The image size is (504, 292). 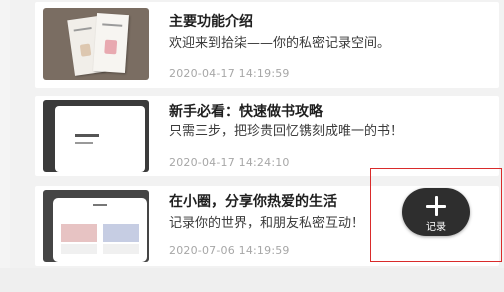 What do you see at coordinates (436, 227) in the screenshot?
I see `record-fab-label: 记录` at bounding box center [436, 227].